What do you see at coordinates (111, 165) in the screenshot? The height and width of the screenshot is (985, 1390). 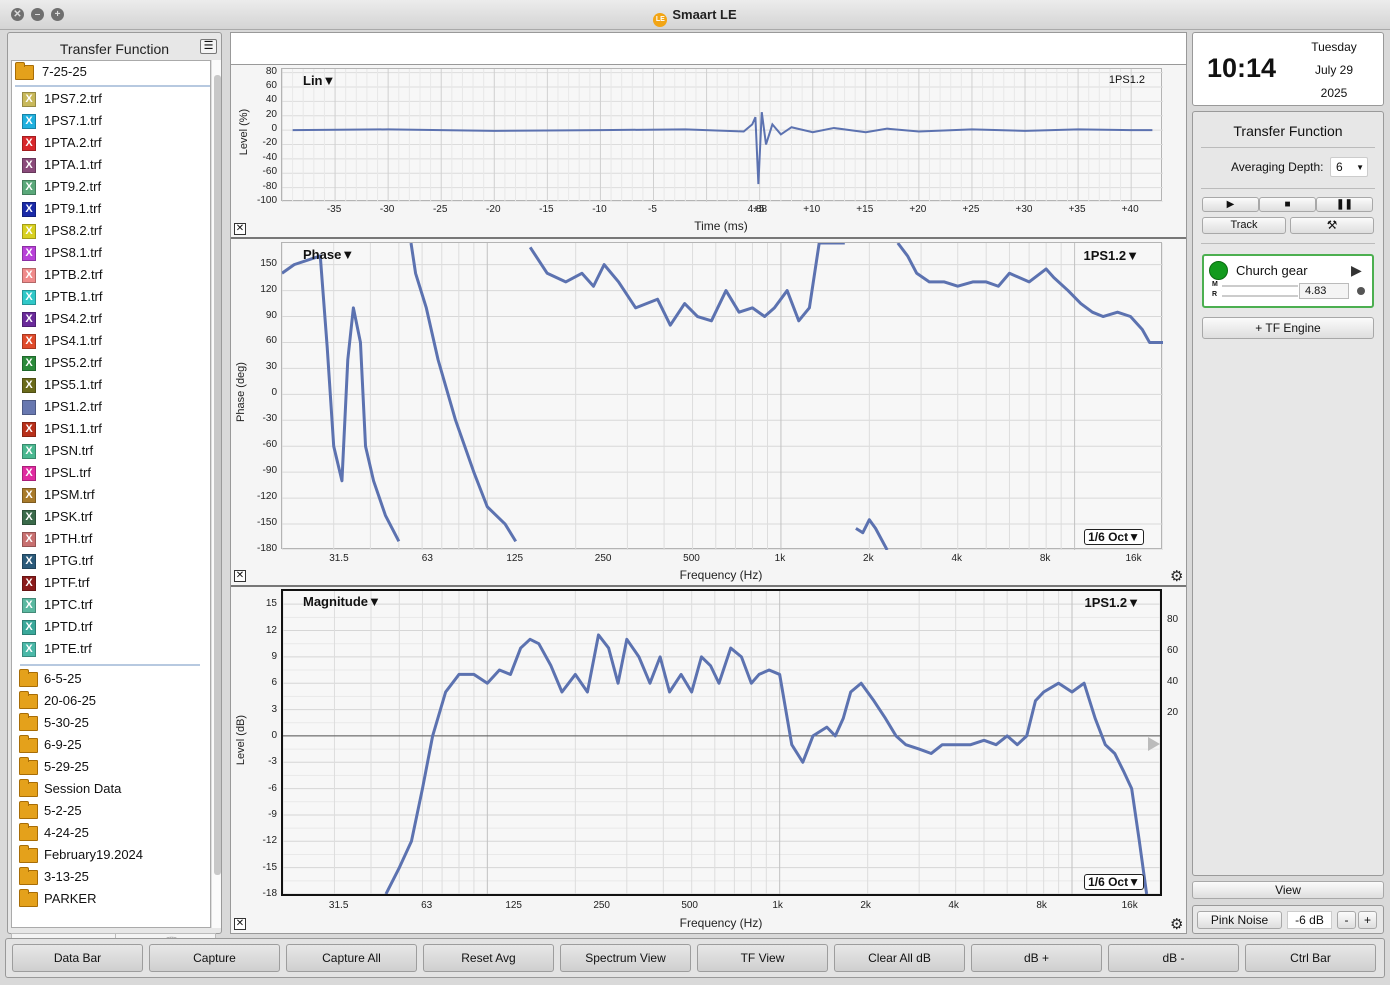 I see `file-item: X 1PTA.1.trf` at bounding box center [111, 165].